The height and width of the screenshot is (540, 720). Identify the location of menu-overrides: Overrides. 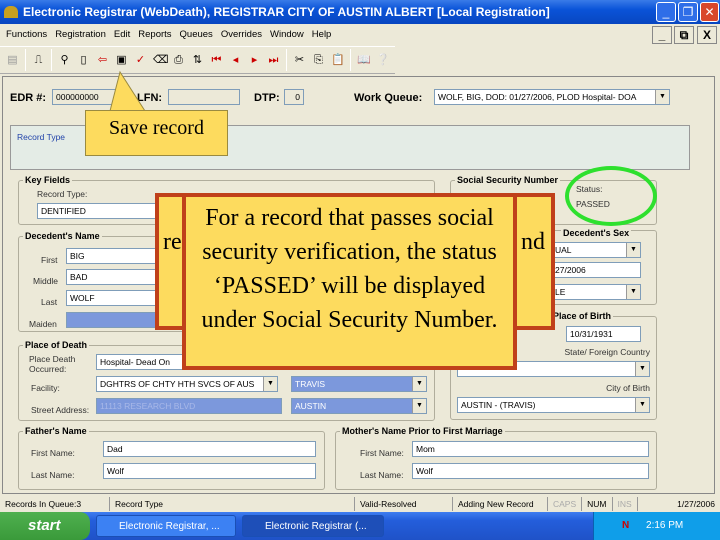
(241, 34).